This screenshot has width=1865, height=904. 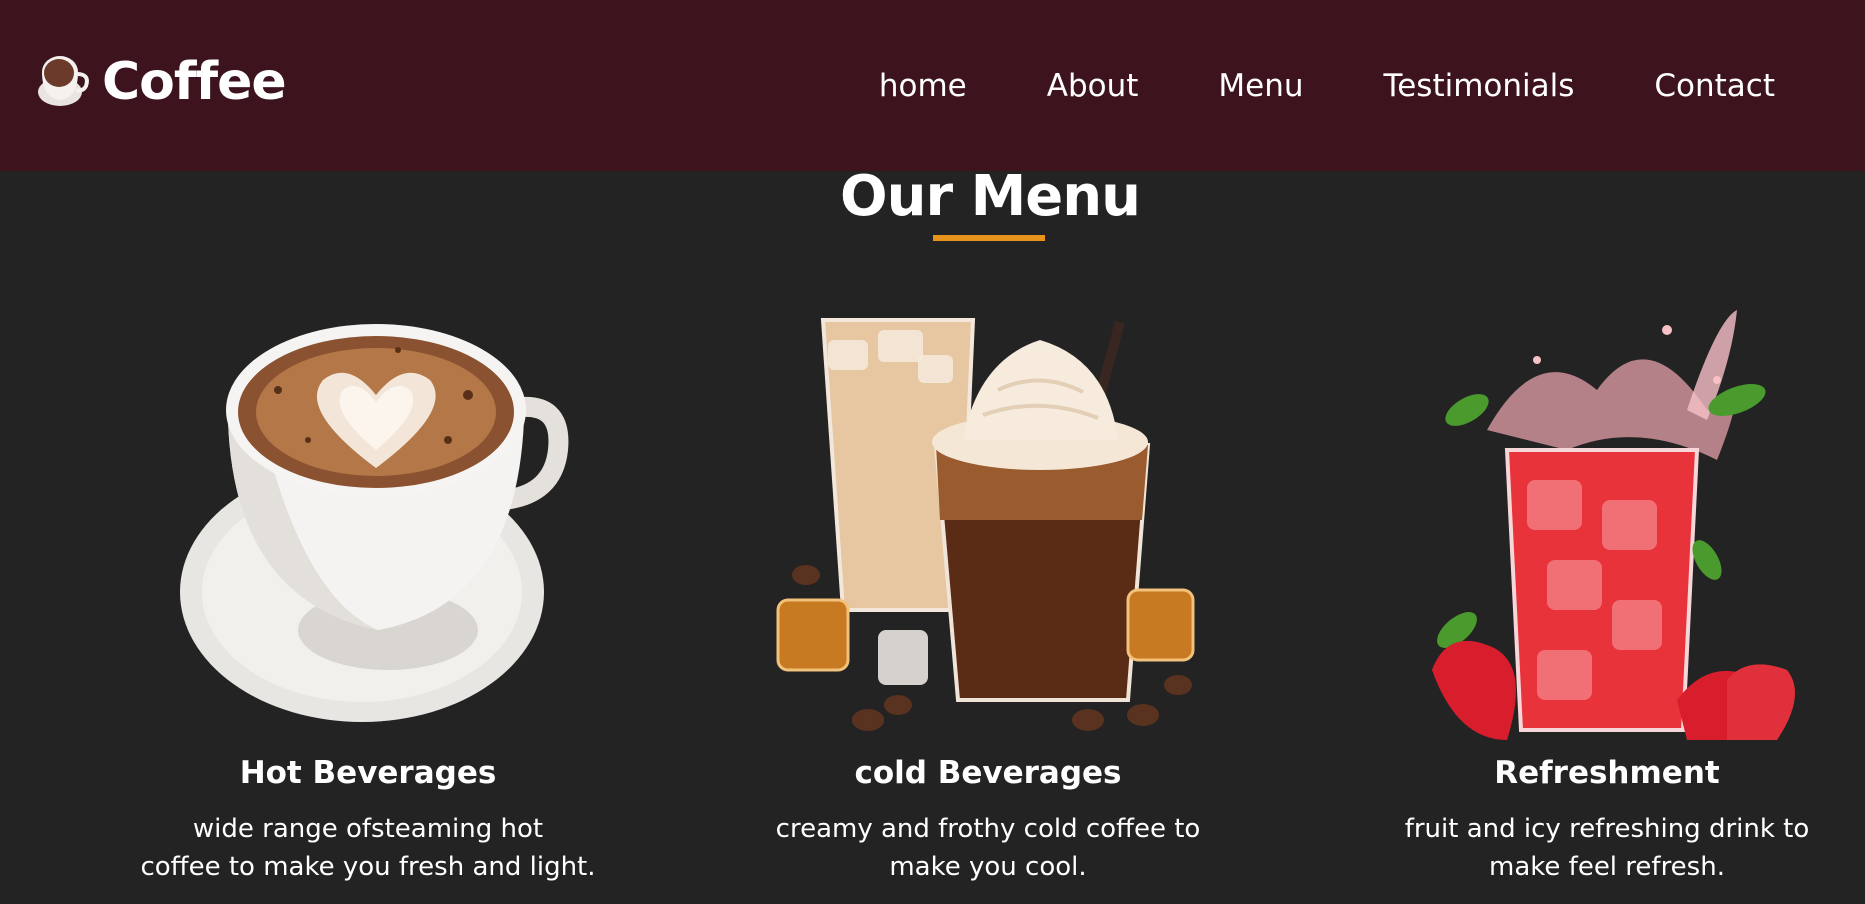 What do you see at coordinates (988, 829) in the screenshot?
I see `card-desc-line: creamy and frothy cold coffee to` at bounding box center [988, 829].